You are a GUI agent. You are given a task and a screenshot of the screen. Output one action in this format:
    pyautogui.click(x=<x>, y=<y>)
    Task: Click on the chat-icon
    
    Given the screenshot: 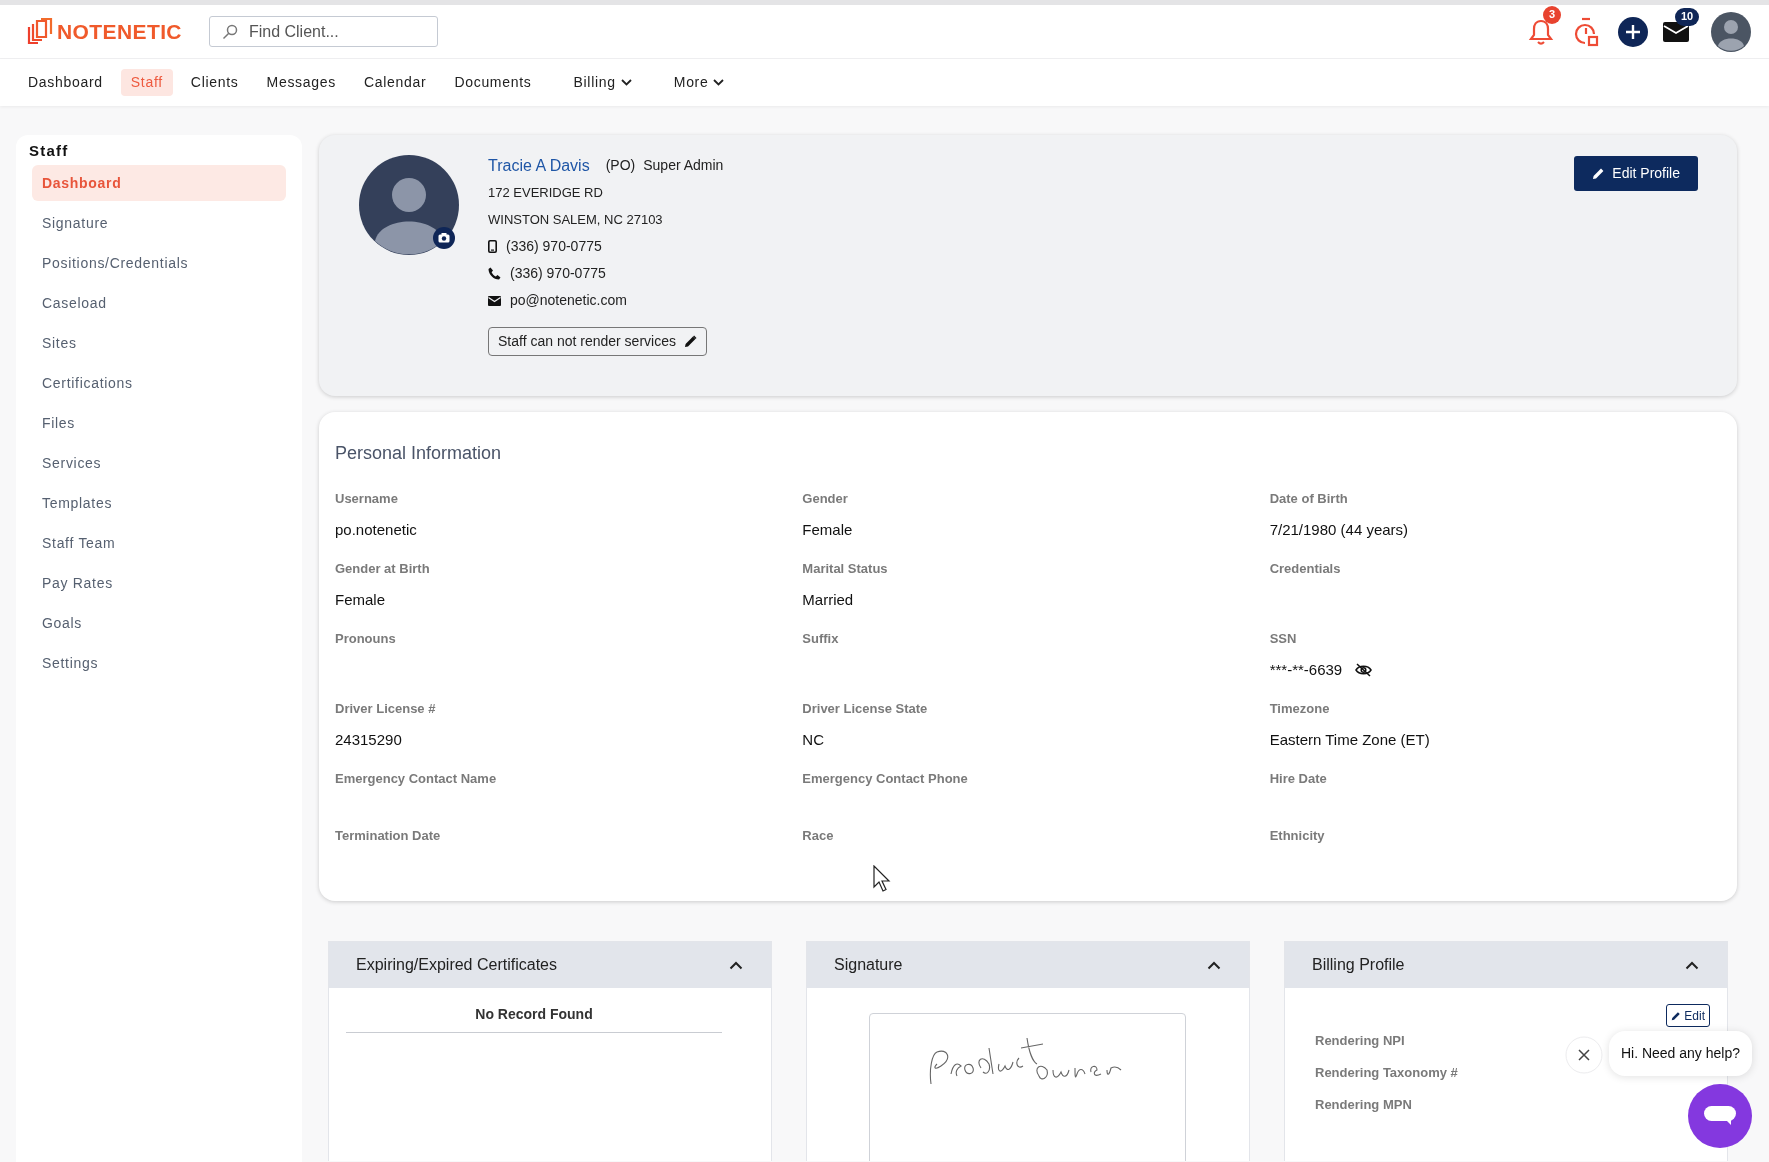 What is the action you would take?
    pyautogui.click(x=1720, y=1116)
    